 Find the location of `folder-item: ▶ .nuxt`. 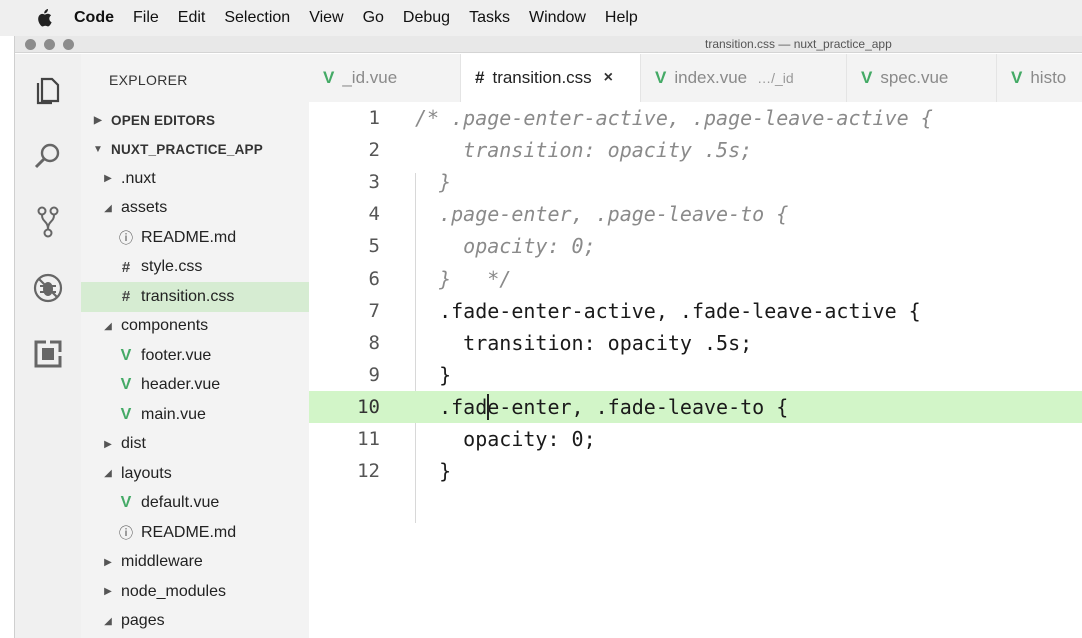

folder-item: ▶ .nuxt is located at coordinates (195, 179).